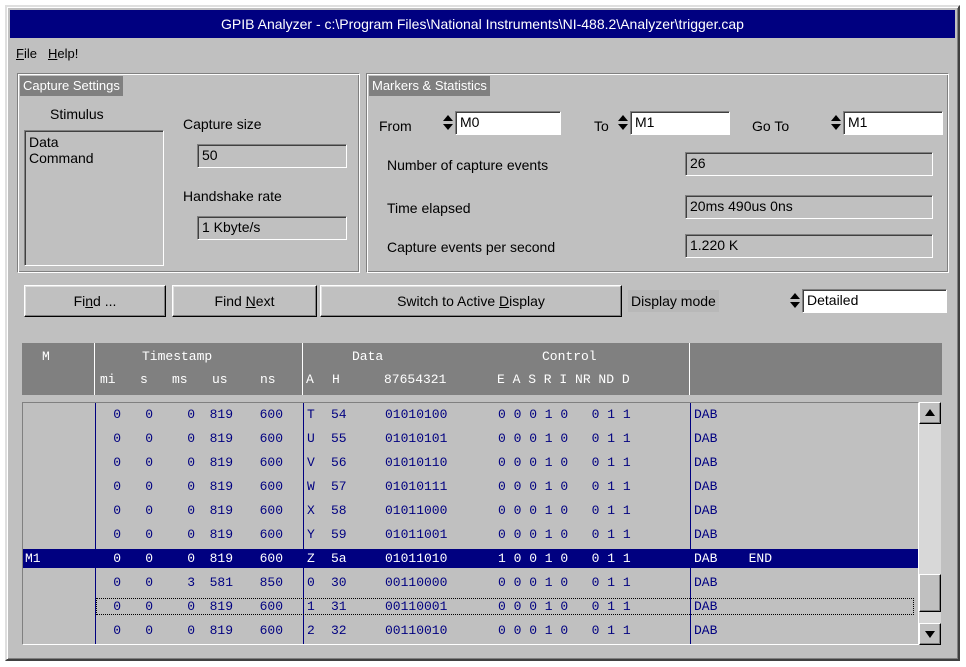 The height and width of the screenshot is (667, 966). What do you see at coordinates (893, 123) in the screenshot?
I see `goto-marker-field: M1` at bounding box center [893, 123].